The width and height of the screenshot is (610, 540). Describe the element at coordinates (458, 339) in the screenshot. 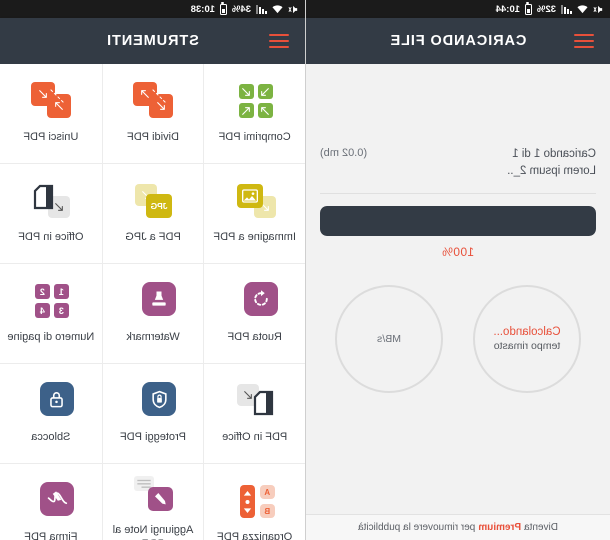

I see `stats-circles: Calcolando... tempo rimasto MB/s` at that location.